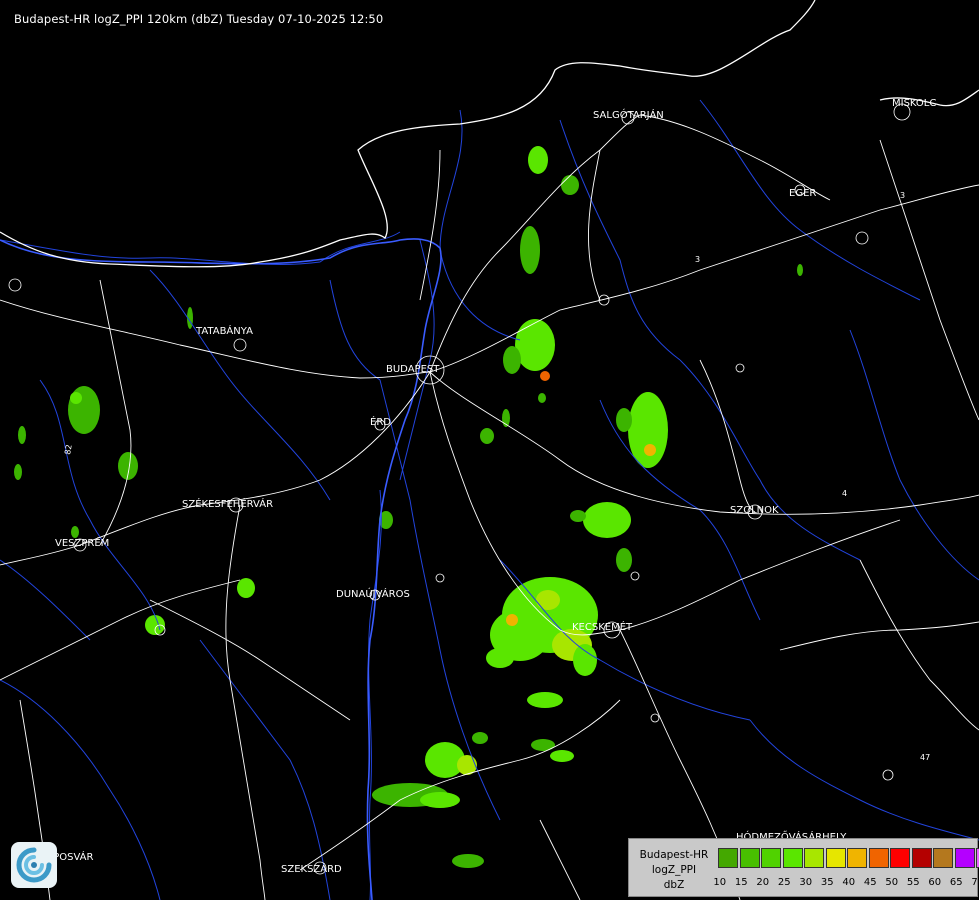 Image resolution: width=979 pixels, height=900 pixels. I want to click on road-label: 82, so click(68, 450).